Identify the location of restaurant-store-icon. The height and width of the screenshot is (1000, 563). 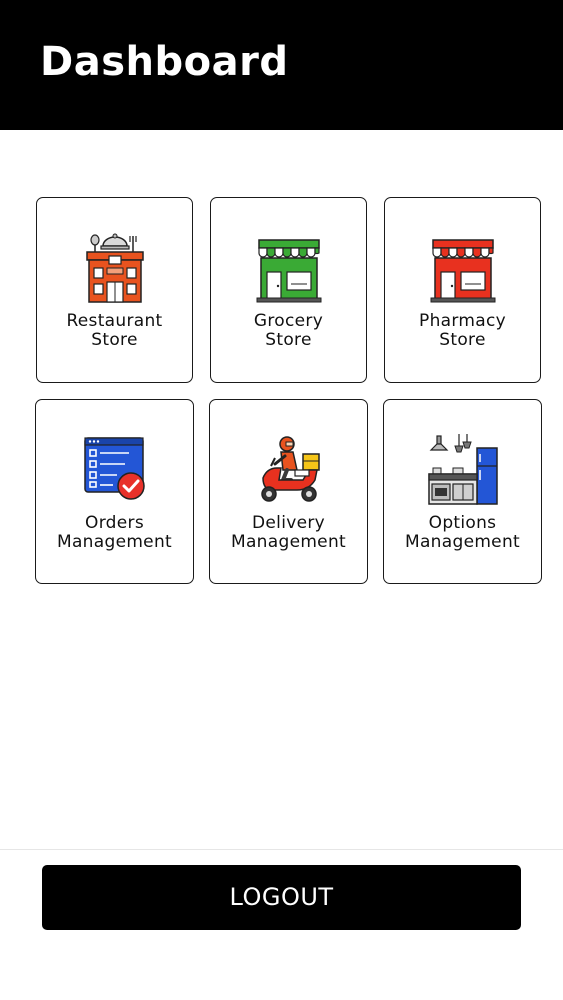
(115, 268).